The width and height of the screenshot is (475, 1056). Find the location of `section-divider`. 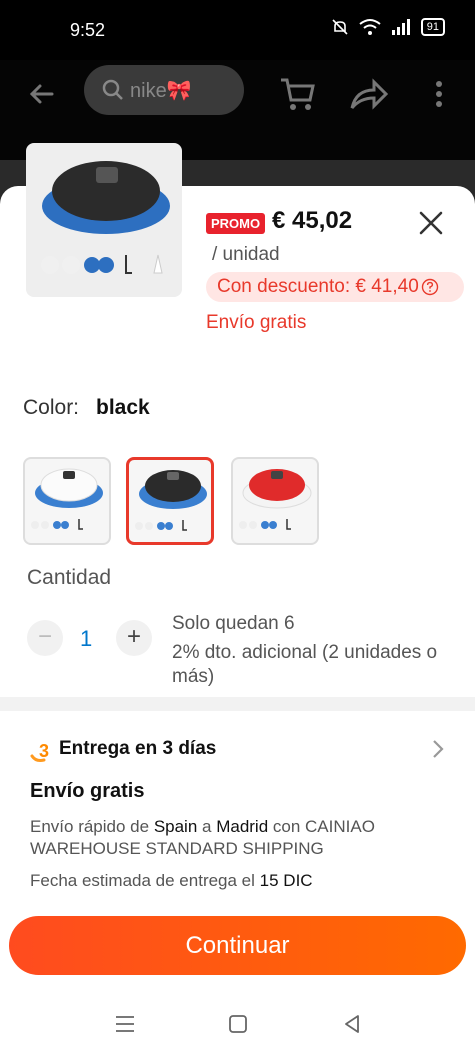

section-divider is located at coordinates (237, 704).